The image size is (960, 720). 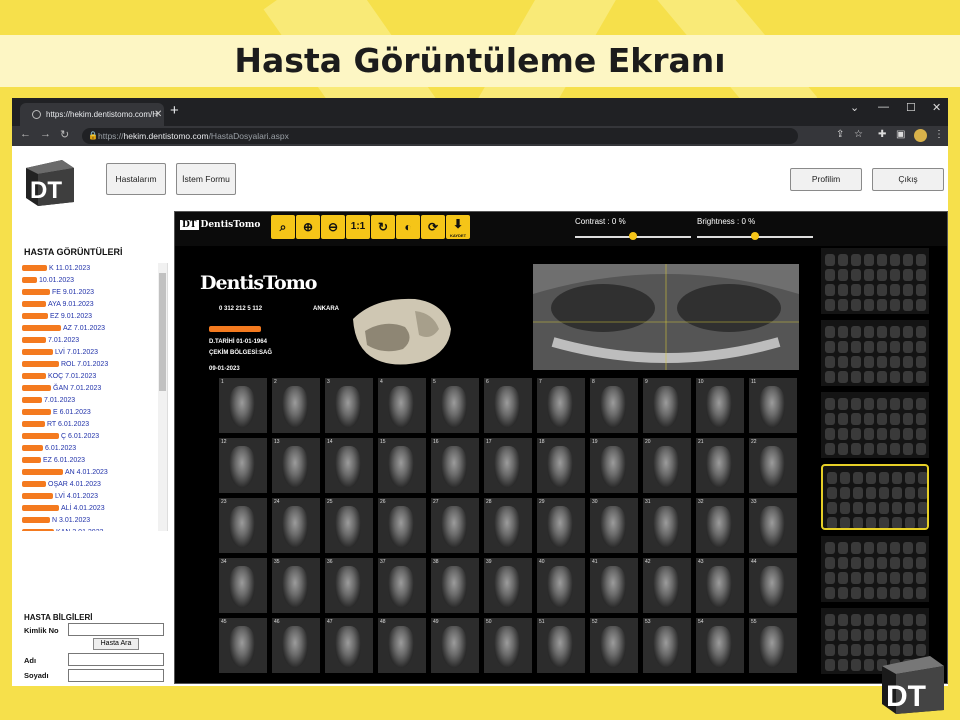 What do you see at coordinates (243, 585) in the screenshot?
I see `cross-section-slice: 34` at bounding box center [243, 585].